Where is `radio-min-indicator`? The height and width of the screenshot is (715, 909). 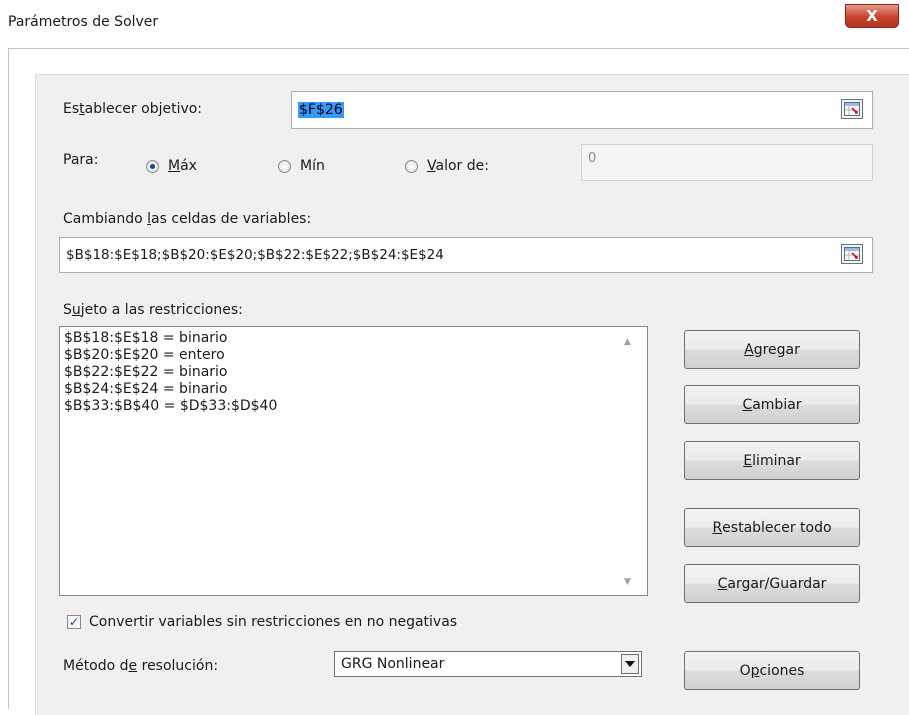
radio-min-indicator is located at coordinates (284, 166).